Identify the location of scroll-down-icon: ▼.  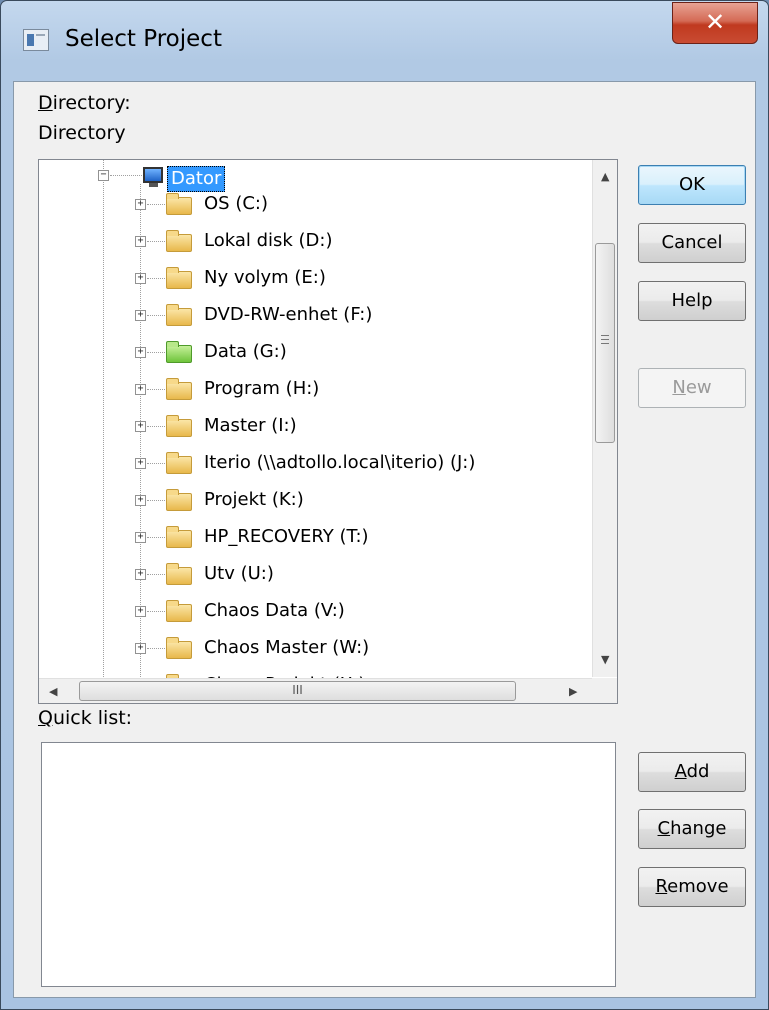
(605, 659).